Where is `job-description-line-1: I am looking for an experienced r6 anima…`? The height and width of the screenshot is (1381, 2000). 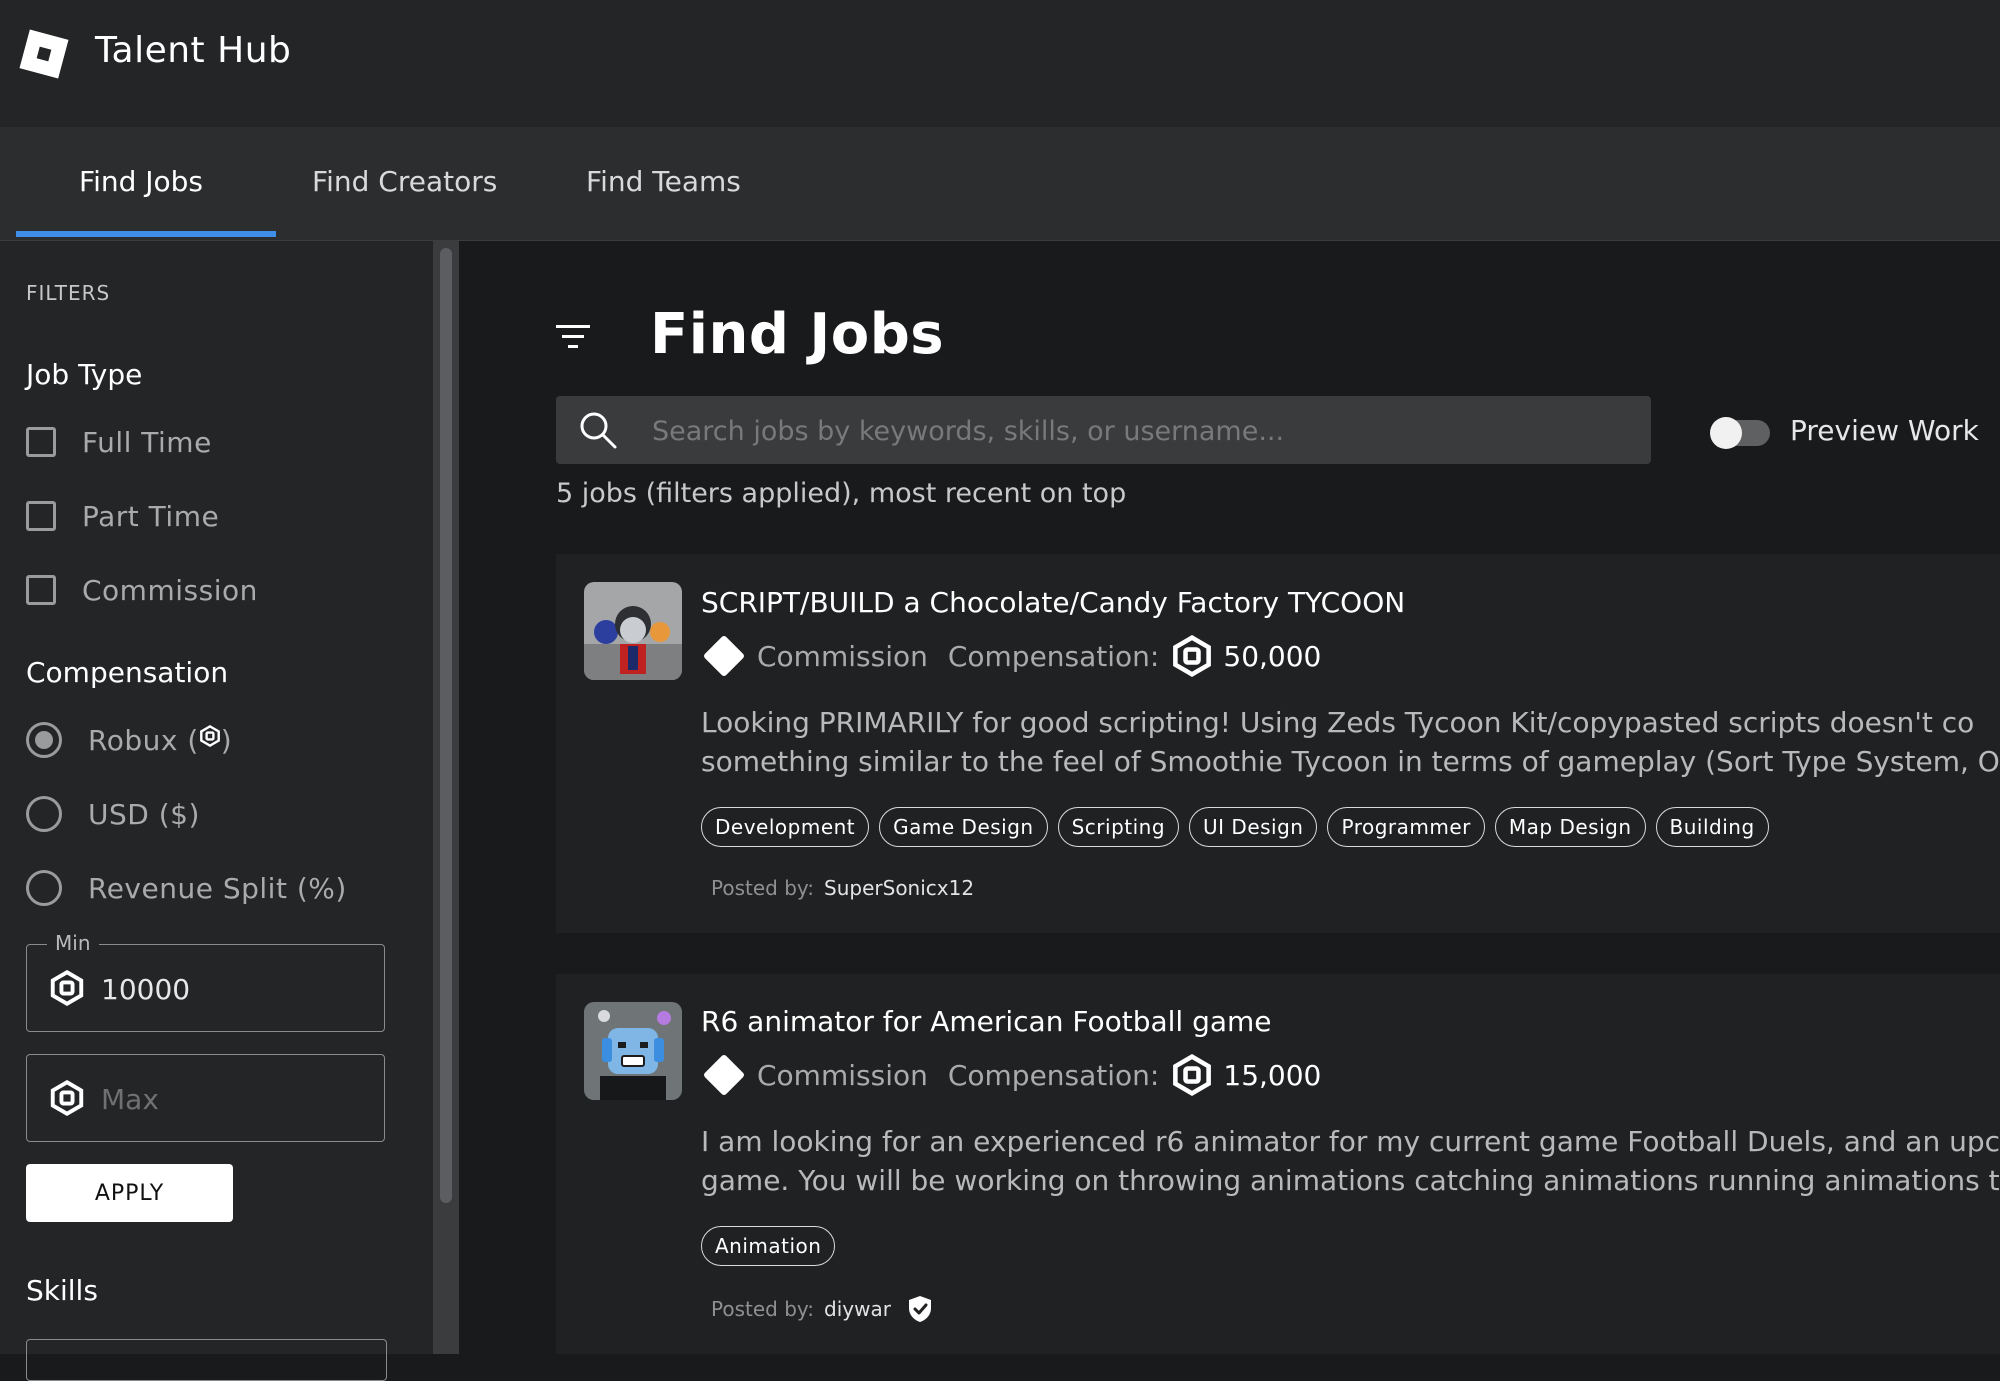 job-description-line-1: I am looking for an experienced r6 anima… is located at coordinates (1350, 1141).